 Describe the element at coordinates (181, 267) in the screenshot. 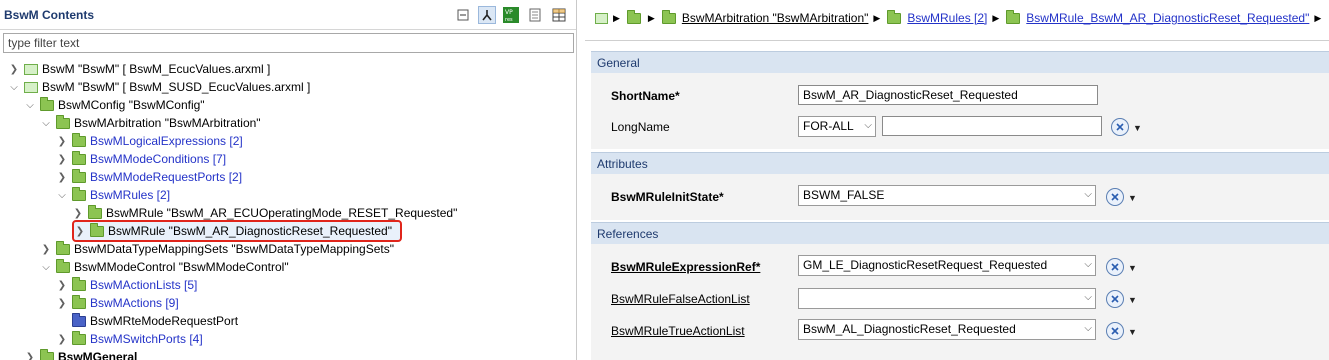

I see `tree-item-label: BswMModeControl "BswMModeControl"` at that location.